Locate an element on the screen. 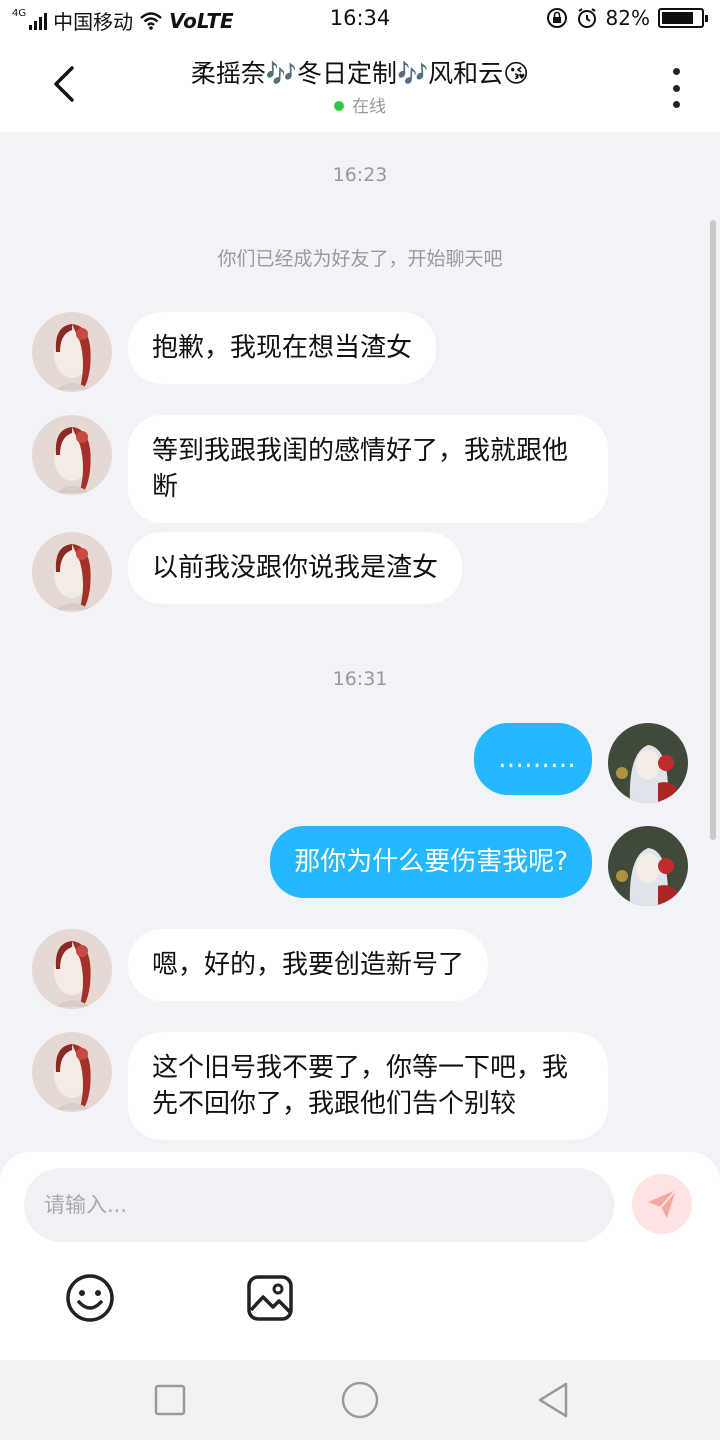 This screenshot has height=1440, width=720. online-status-label: 在线 is located at coordinates (369, 107).